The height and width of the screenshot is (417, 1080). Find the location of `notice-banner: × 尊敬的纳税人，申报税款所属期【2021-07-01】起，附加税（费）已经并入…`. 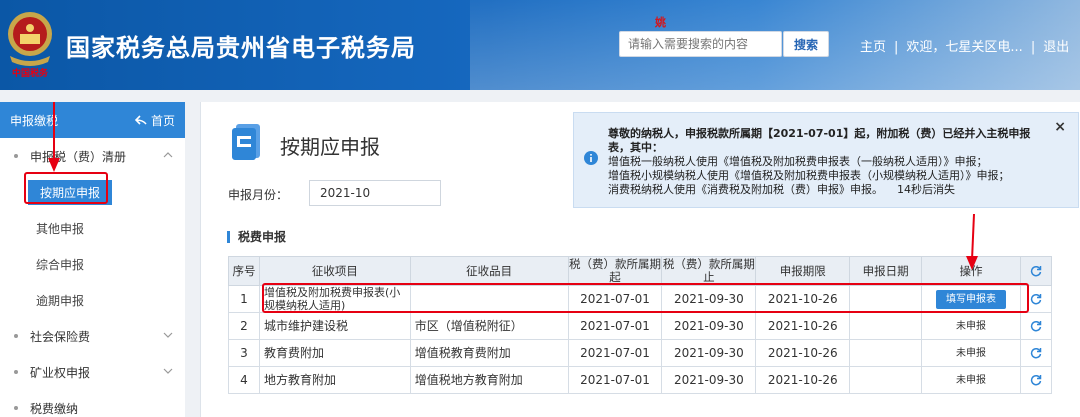

notice-banner: × 尊敬的纳税人，申报税款所属期【2021-07-01】起，附加税（费）已经并入… is located at coordinates (826, 160).